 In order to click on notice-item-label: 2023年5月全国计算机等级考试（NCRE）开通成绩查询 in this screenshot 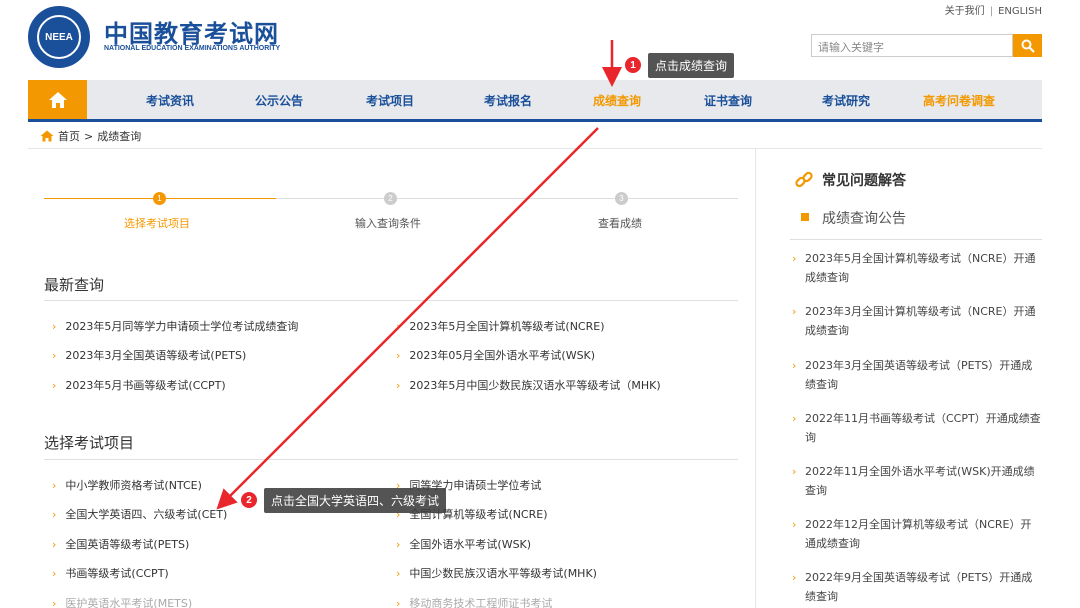, I will do `click(920, 268)`.